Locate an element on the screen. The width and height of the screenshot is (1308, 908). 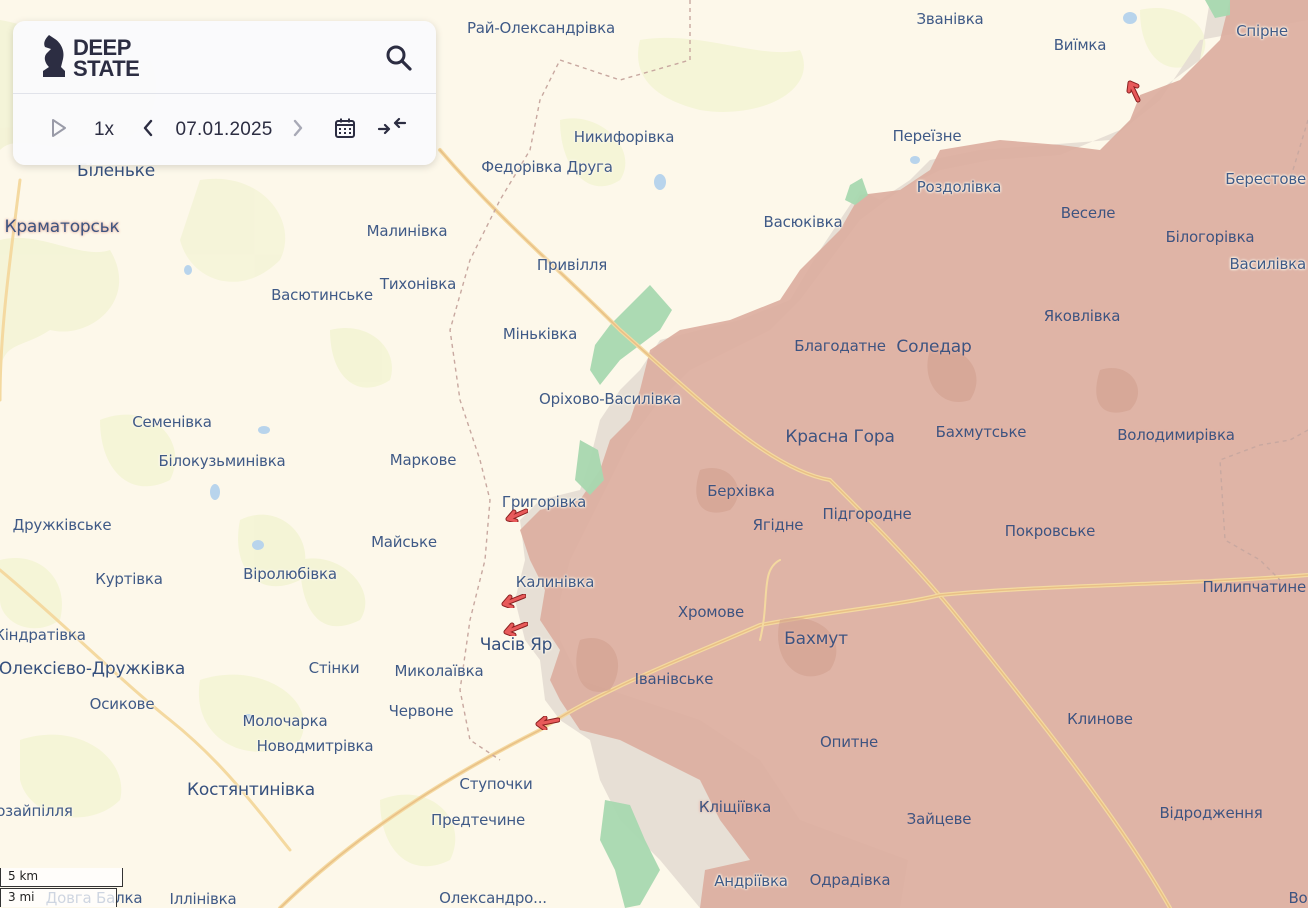
place-label: Пилипчатине is located at coordinates (1254, 587).